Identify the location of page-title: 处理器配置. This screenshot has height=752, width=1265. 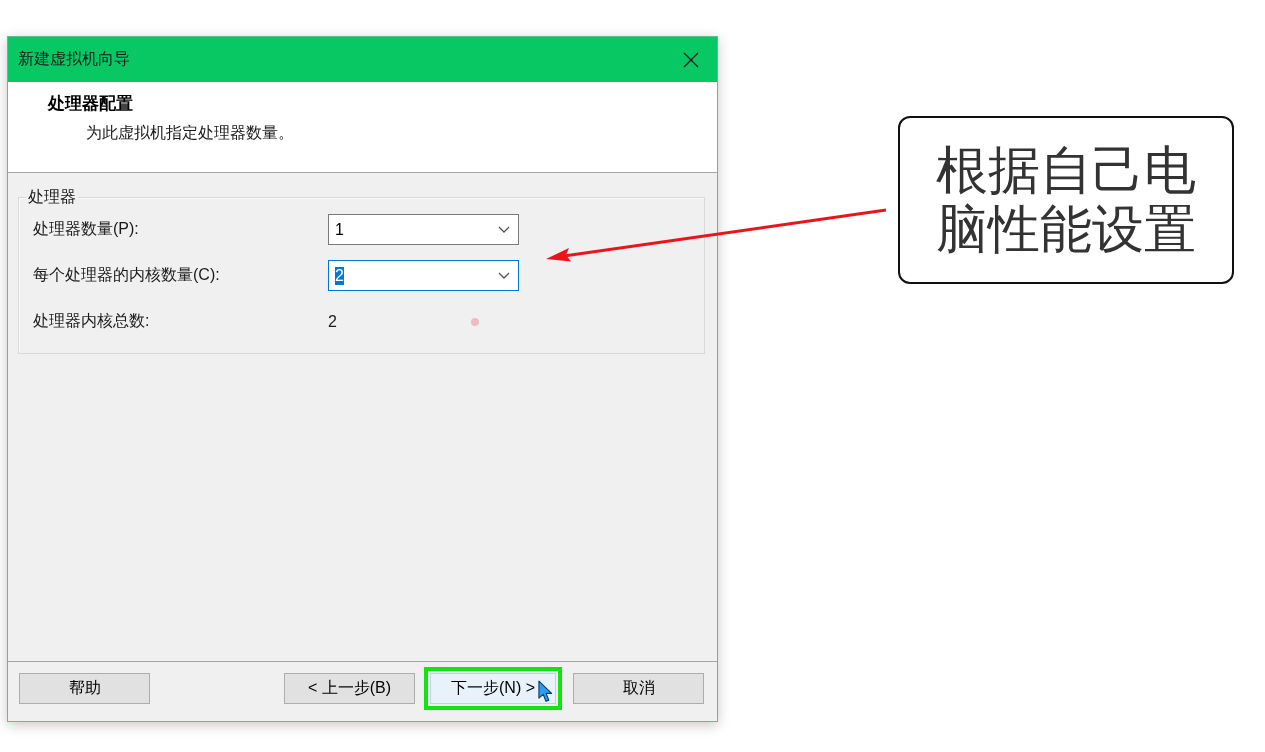
(90, 104).